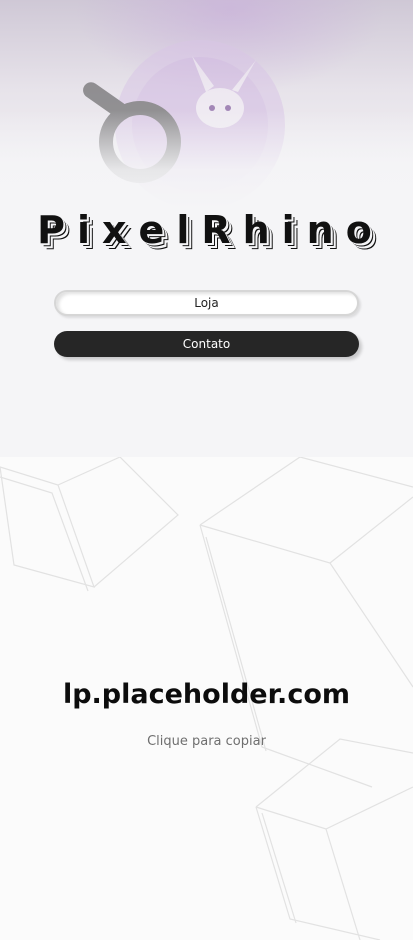  I want to click on loja-button: Loja, so click(206, 303).